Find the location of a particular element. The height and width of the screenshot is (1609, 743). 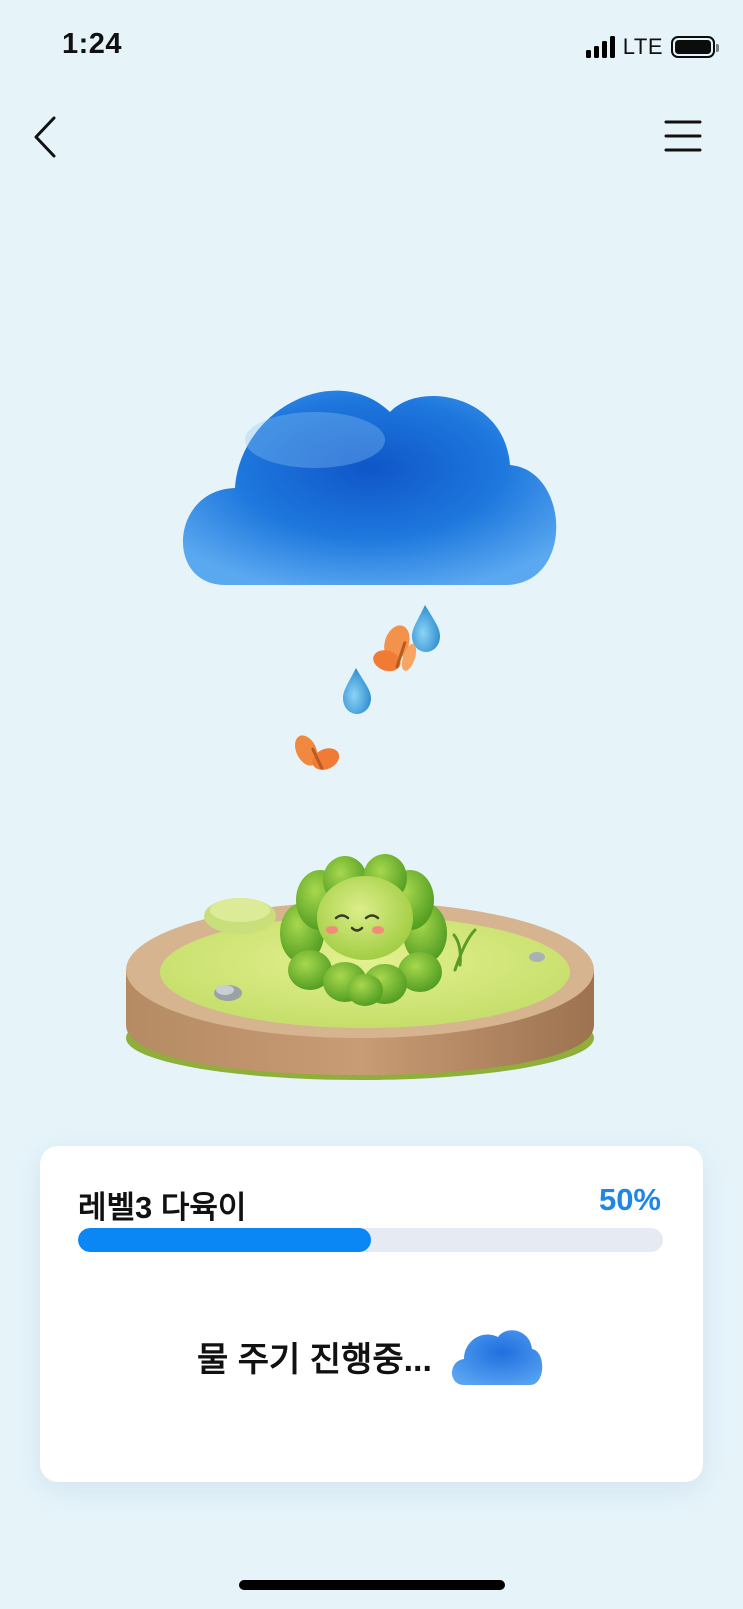

home-indicator is located at coordinates (372, 1585).